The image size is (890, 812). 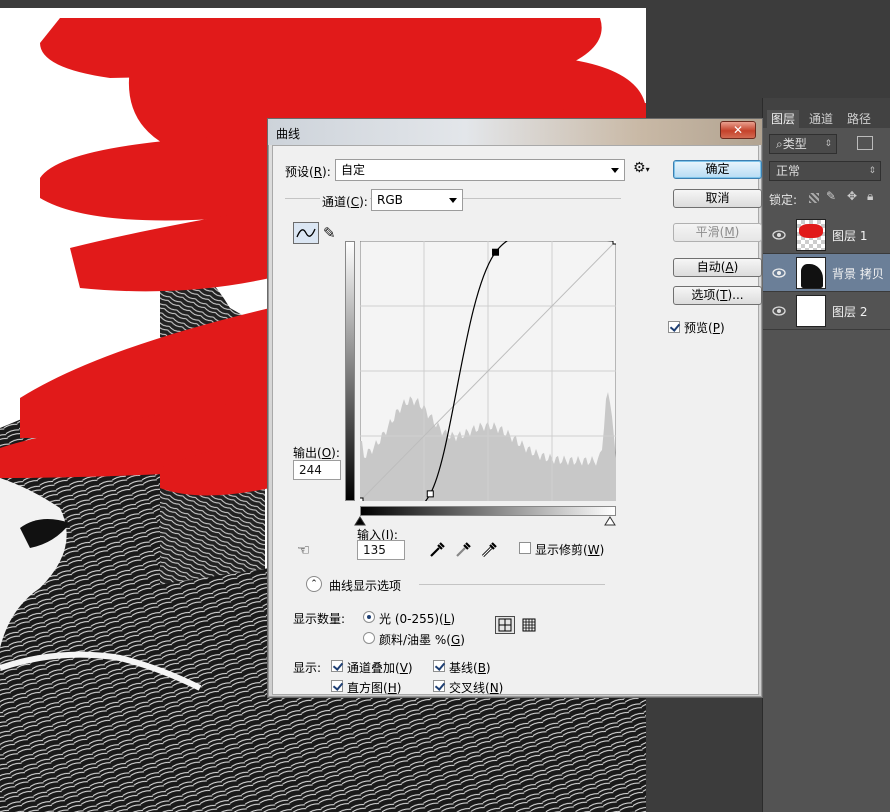 I want to click on intersection-label: 交叉线(N), so click(x=476, y=688).